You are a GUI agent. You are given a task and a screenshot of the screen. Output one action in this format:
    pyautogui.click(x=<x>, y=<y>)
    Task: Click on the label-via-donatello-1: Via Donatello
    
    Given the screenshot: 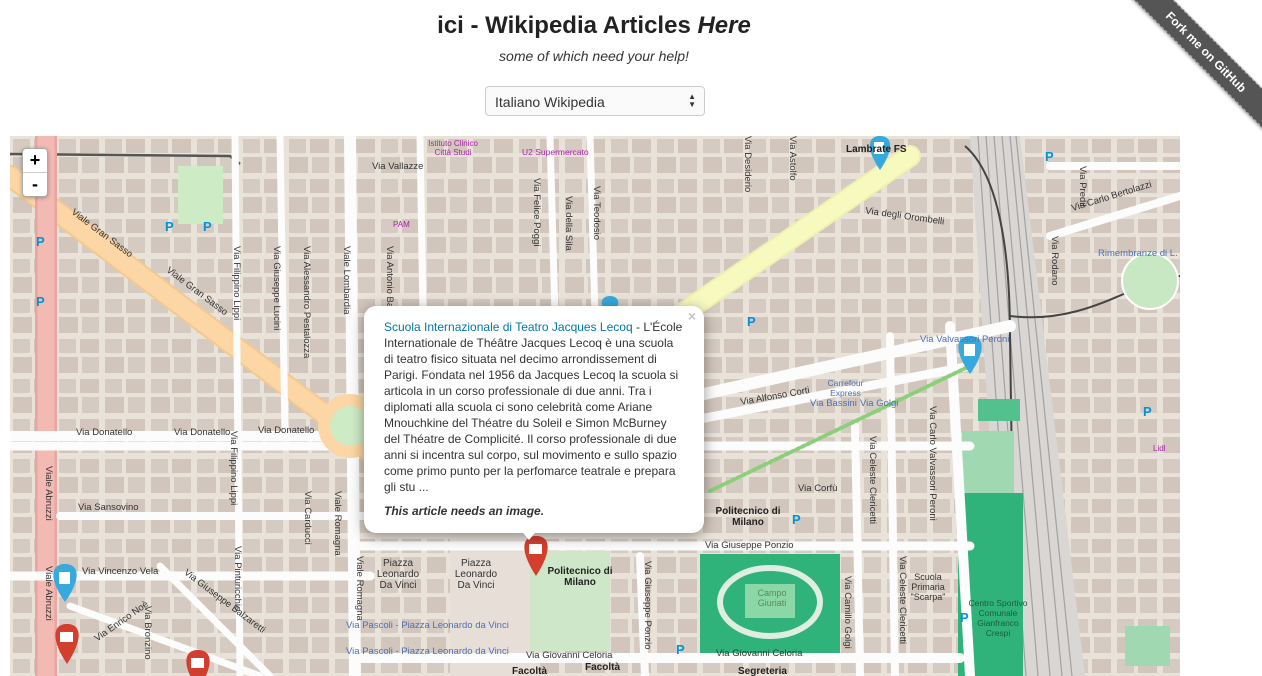 What is the action you would take?
    pyautogui.click(x=104, y=432)
    